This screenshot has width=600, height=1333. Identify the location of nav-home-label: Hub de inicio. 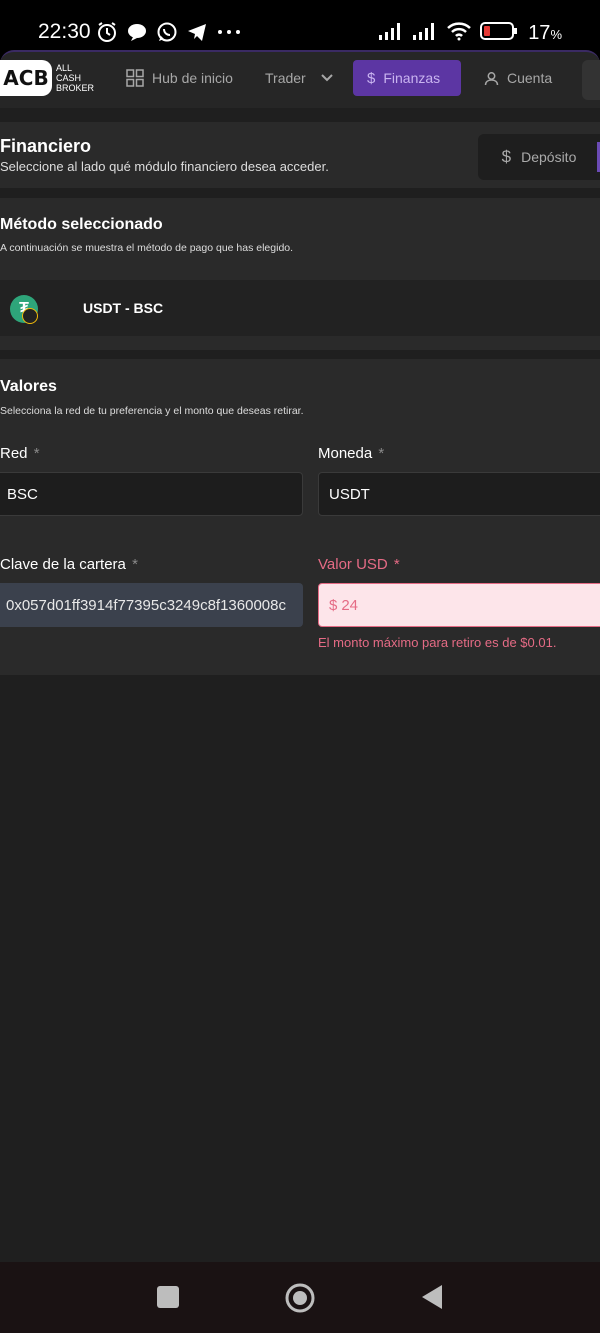
(192, 78).